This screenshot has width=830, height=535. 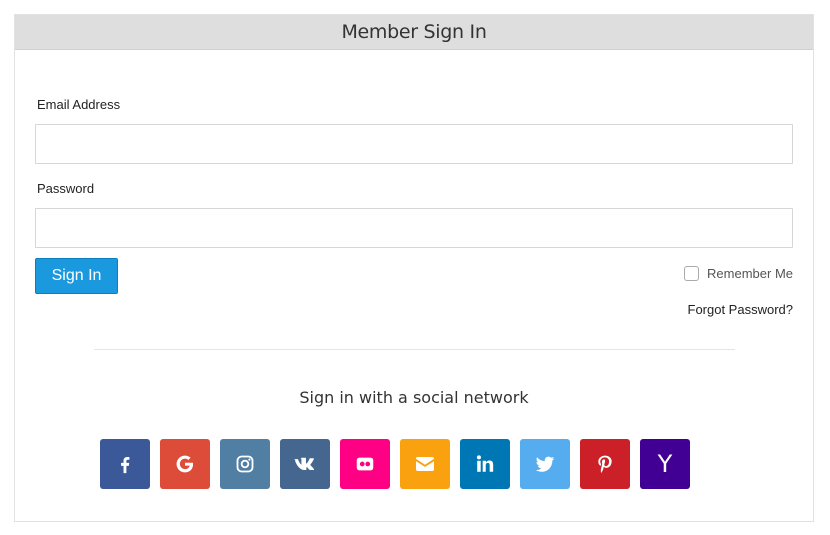 I want to click on linkedin-button, so click(x=485, y=464).